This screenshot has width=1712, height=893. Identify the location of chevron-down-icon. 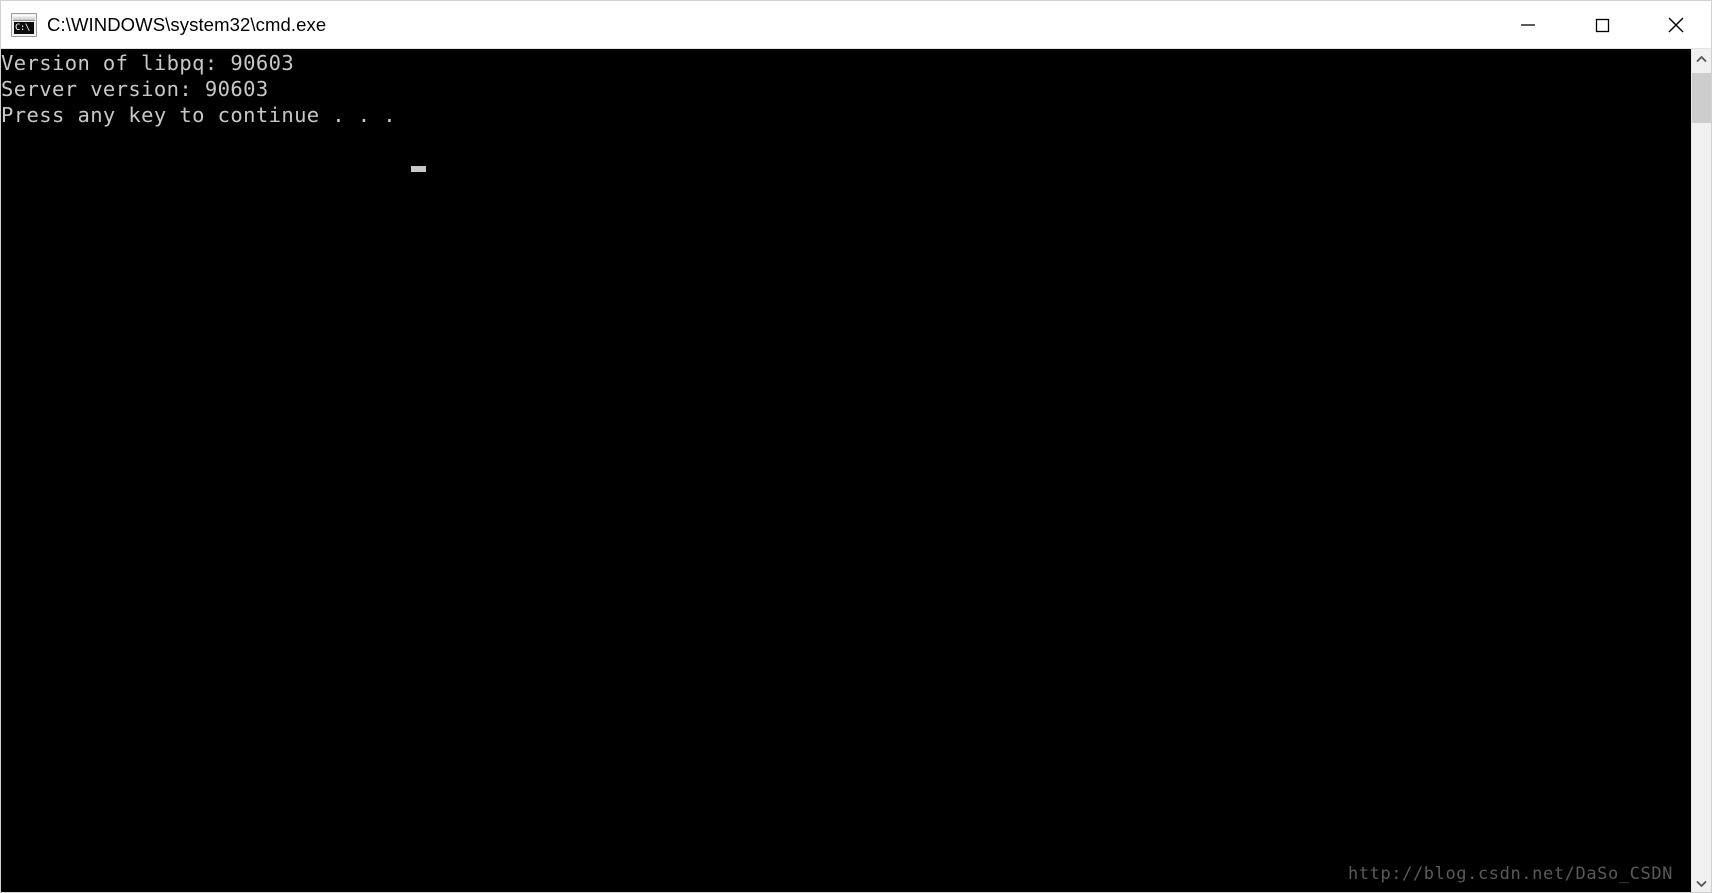
(1701, 883).